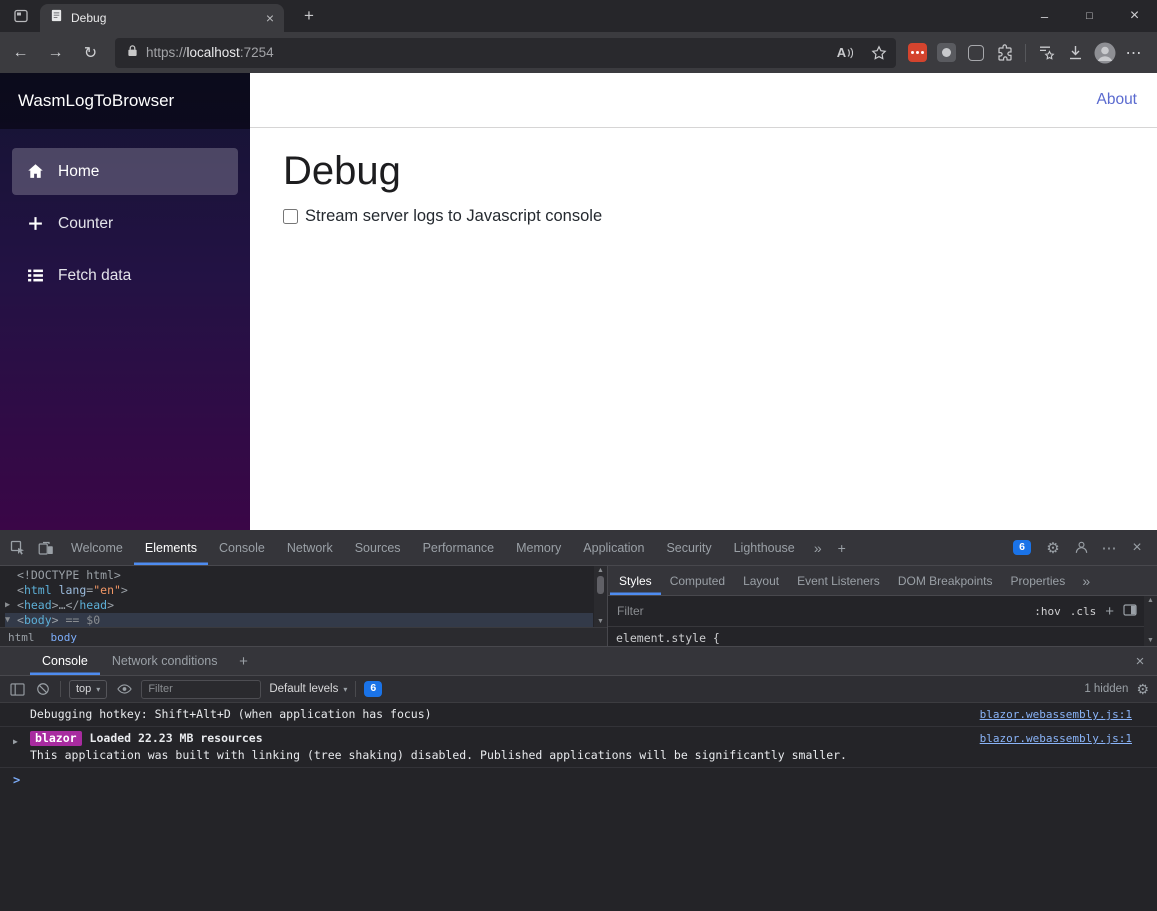  I want to click on console-filter-input, so click(201, 689).